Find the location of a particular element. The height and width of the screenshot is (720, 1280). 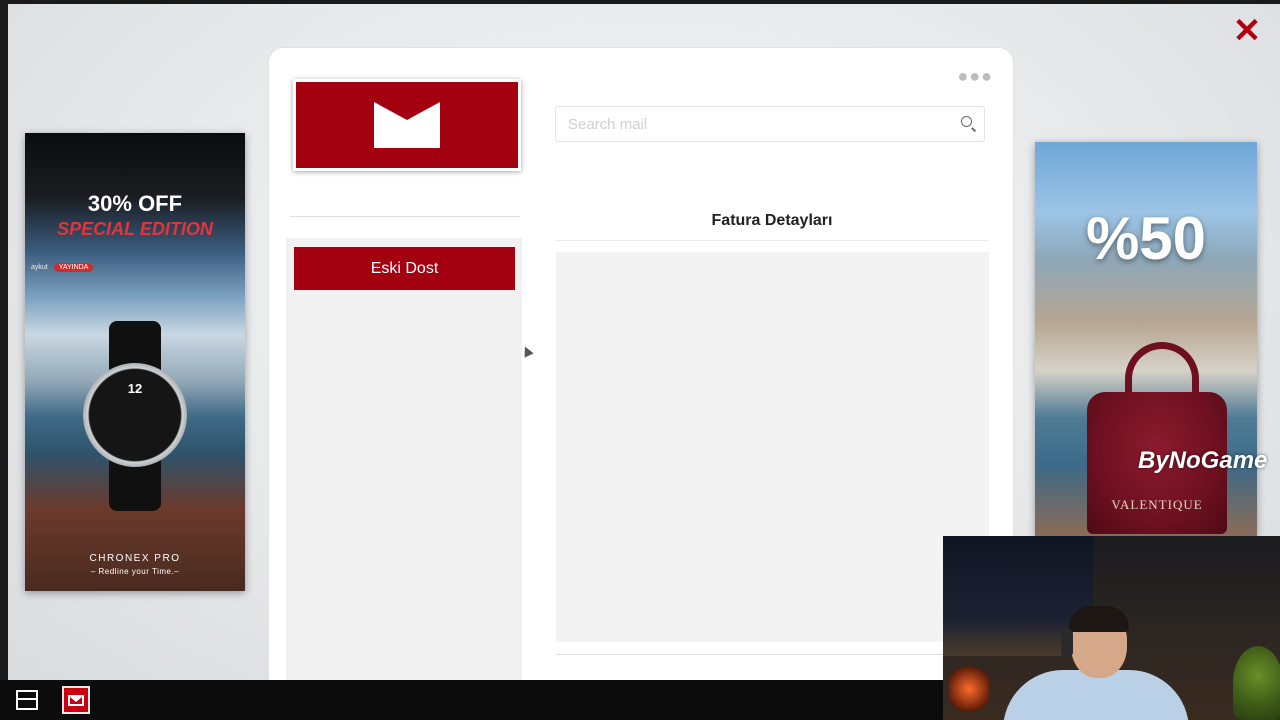

folder-sidebar is located at coordinates (404, 459).